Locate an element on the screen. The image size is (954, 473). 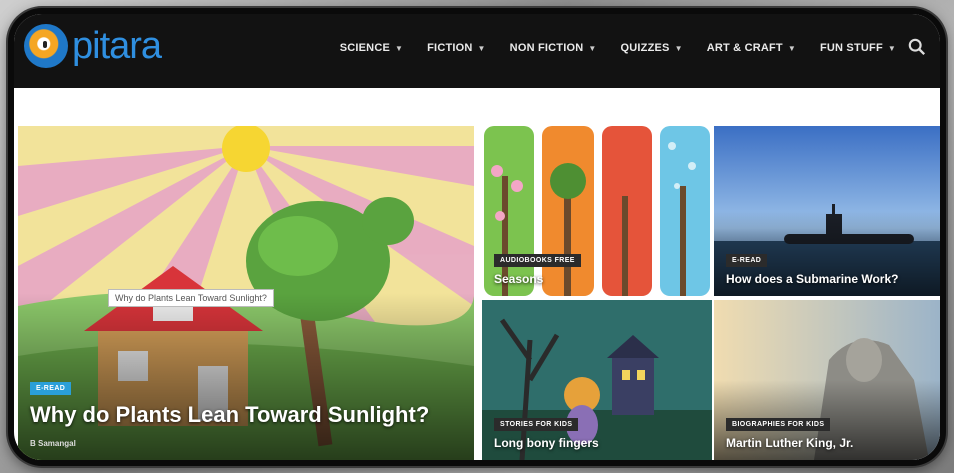
tile-title: How does a Submarine Work? is located at coordinates (831, 279).